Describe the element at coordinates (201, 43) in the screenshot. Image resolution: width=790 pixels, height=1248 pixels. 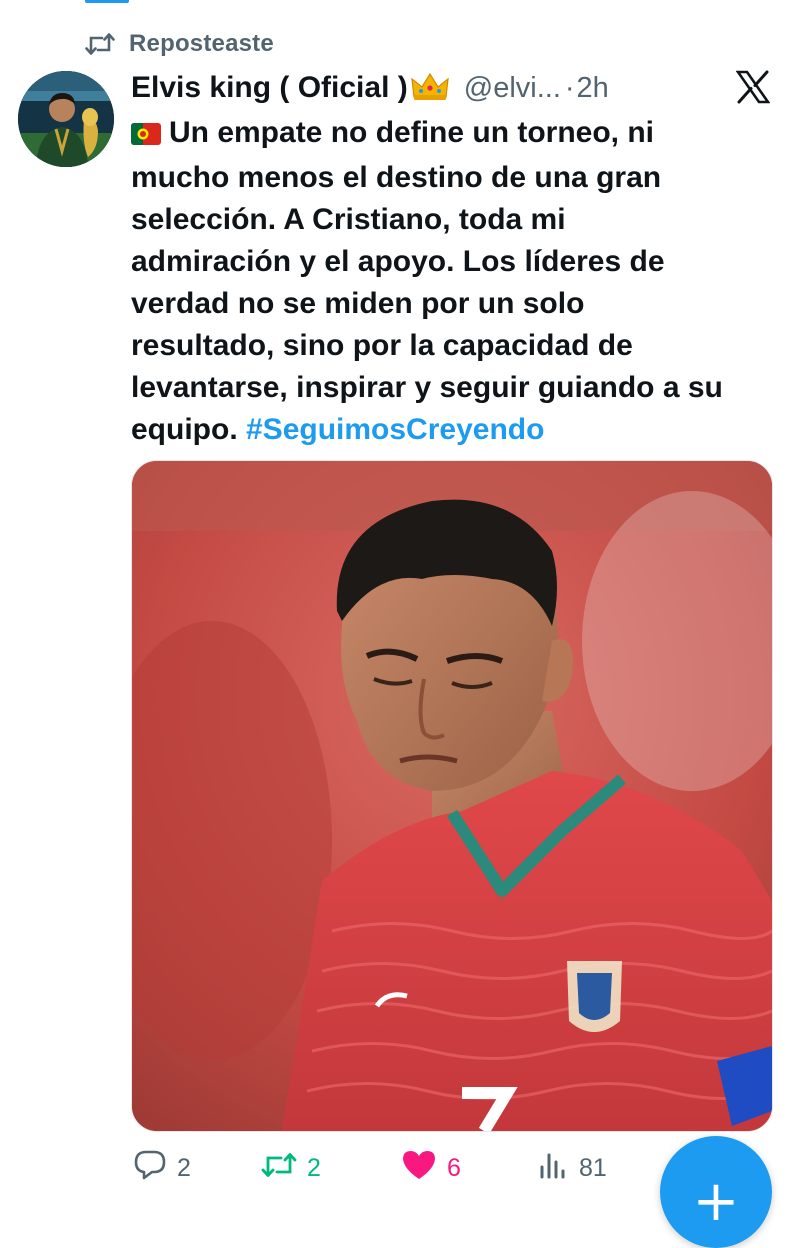
I see `repost-label: Reposteaste` at that location.